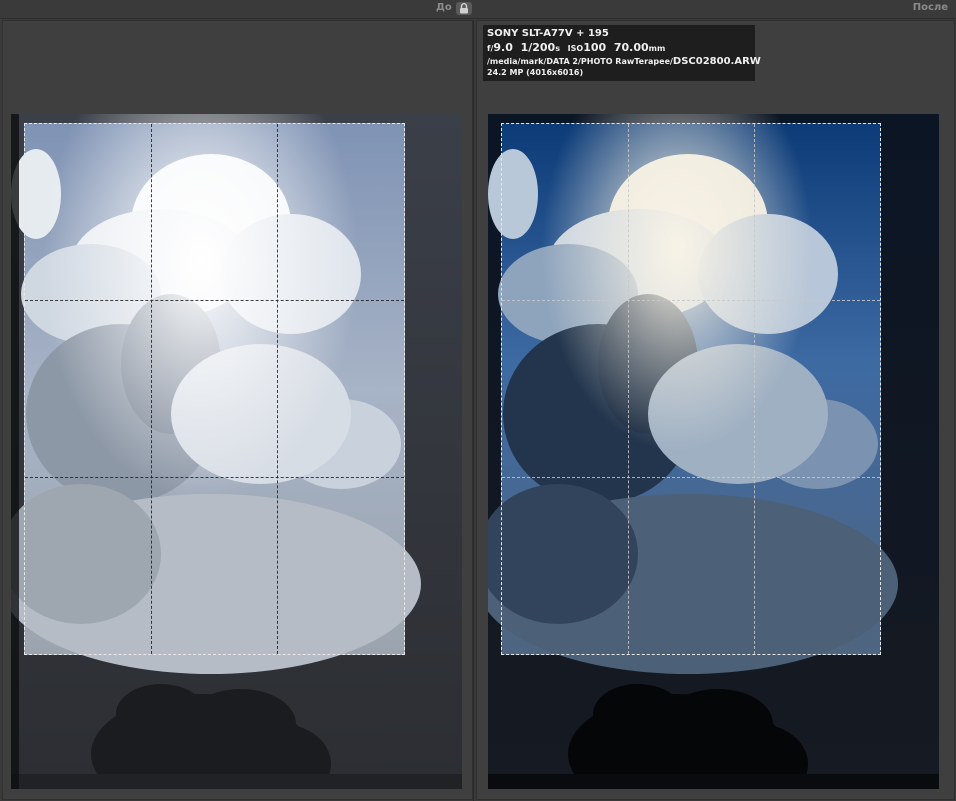 This screenshot has height=801, width=956. Describe the element at coordinates (478, 9) in the screenshot. I see `before-after-header: До После` at that location.